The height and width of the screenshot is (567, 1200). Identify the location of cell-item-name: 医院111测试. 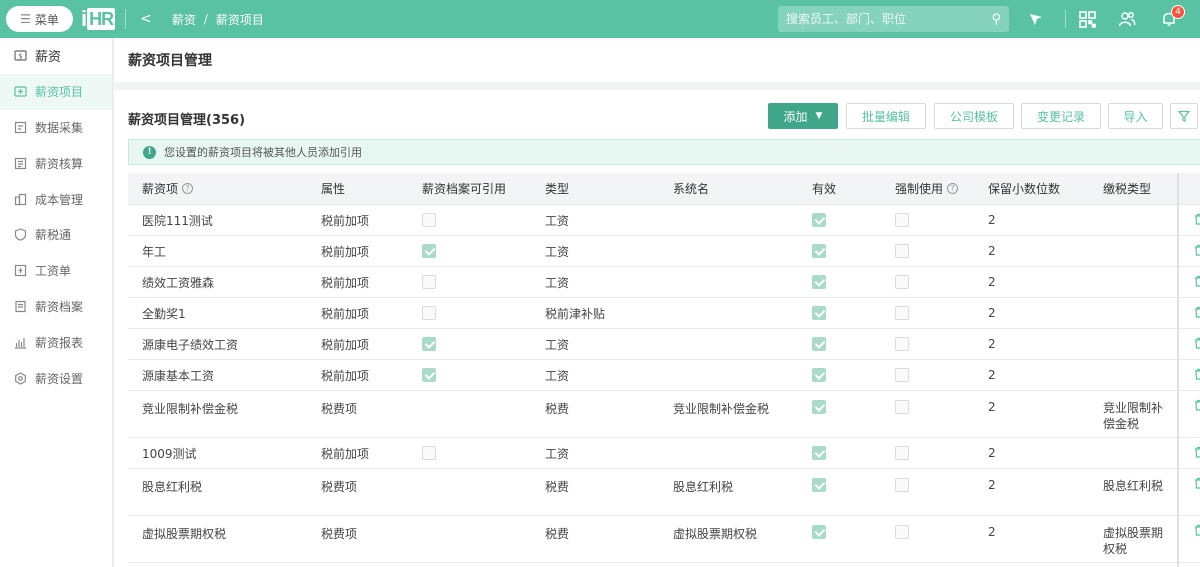
(217, 220).